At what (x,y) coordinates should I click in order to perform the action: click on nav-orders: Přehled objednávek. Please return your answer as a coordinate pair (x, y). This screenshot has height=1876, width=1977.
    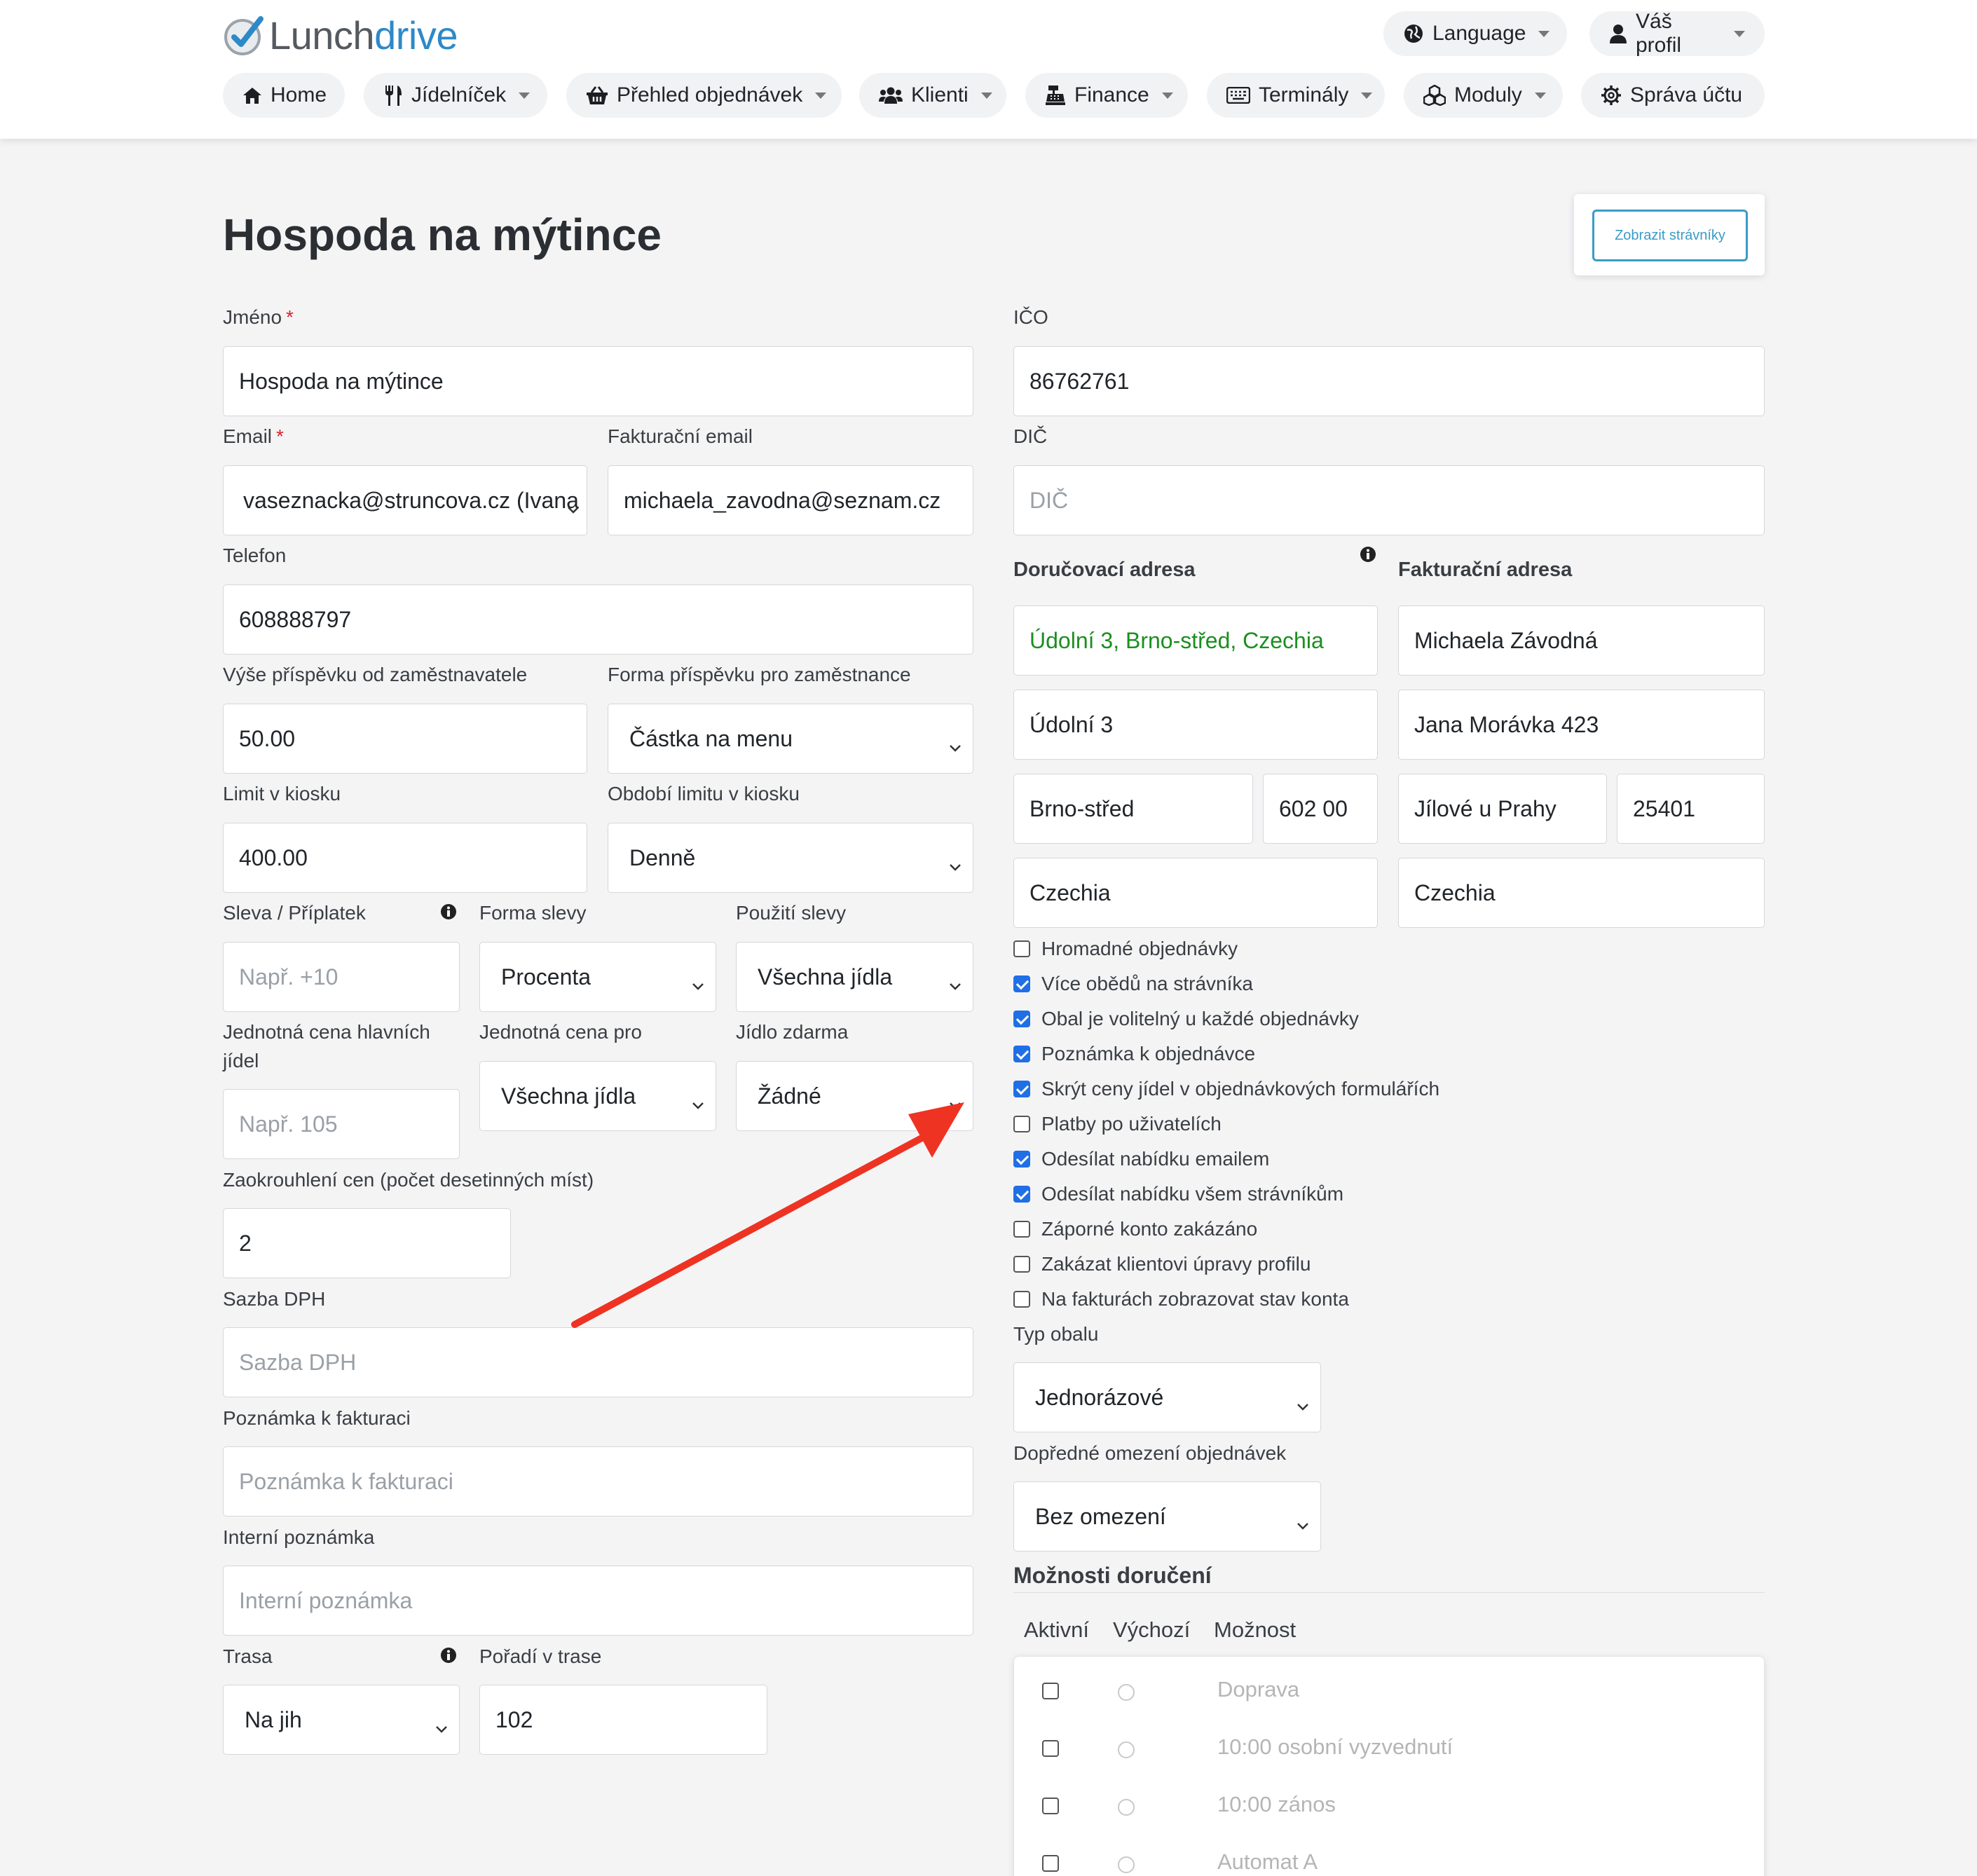
    Looking at the image, I should click on (704, 95).